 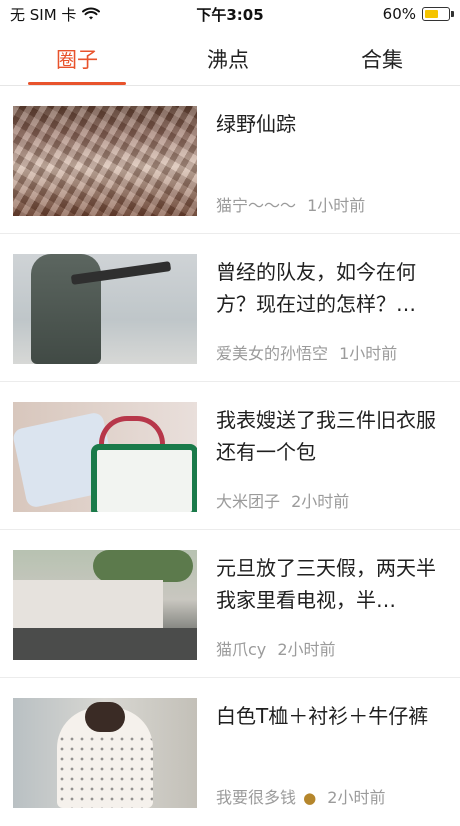 I want to click on post-meta: 猫爪cy 2小时前, so click(x=276, y=648).